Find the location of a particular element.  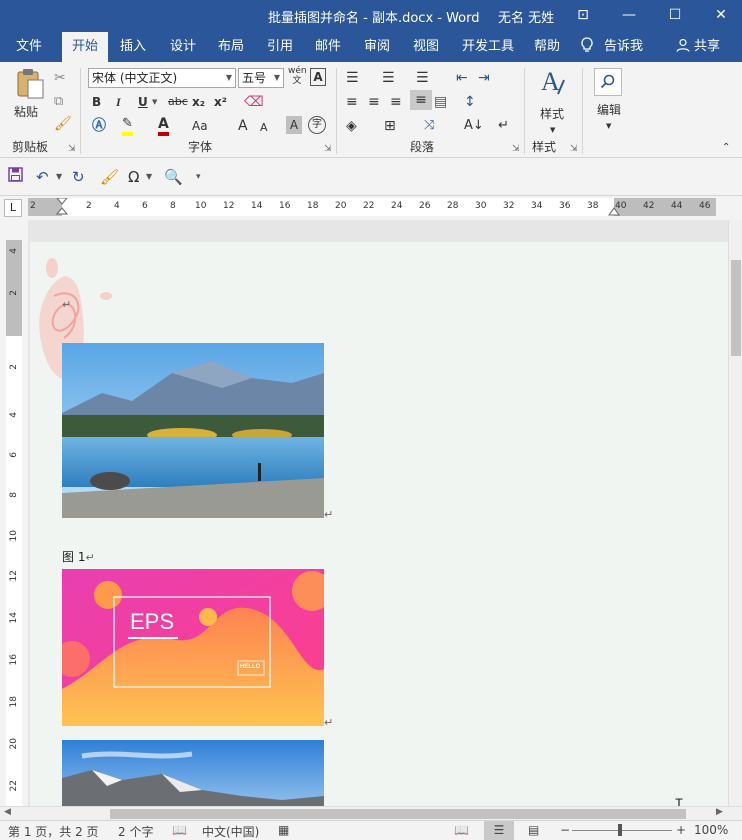

print-layout-icon: ☰ is located at coordinates (499, 830).